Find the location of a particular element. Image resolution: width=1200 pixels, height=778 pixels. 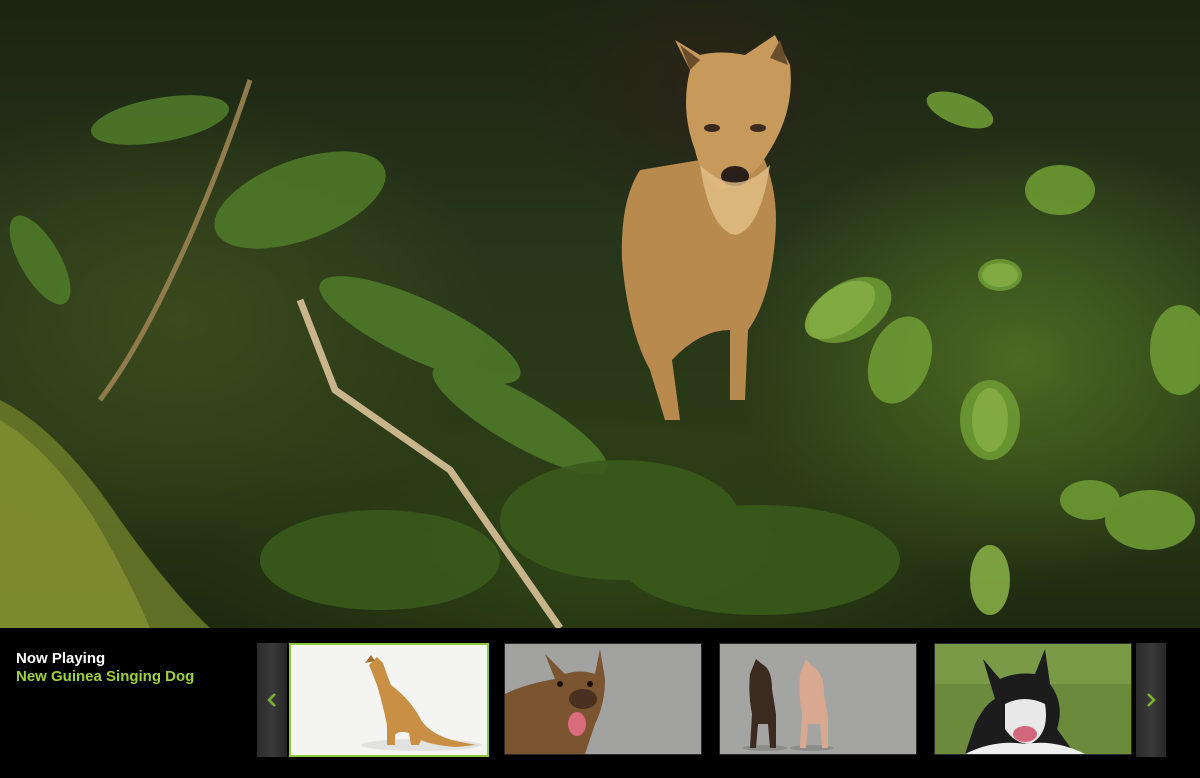

thumbnail-black-white-dog-on-grass is located at coordinates (1033, 699).